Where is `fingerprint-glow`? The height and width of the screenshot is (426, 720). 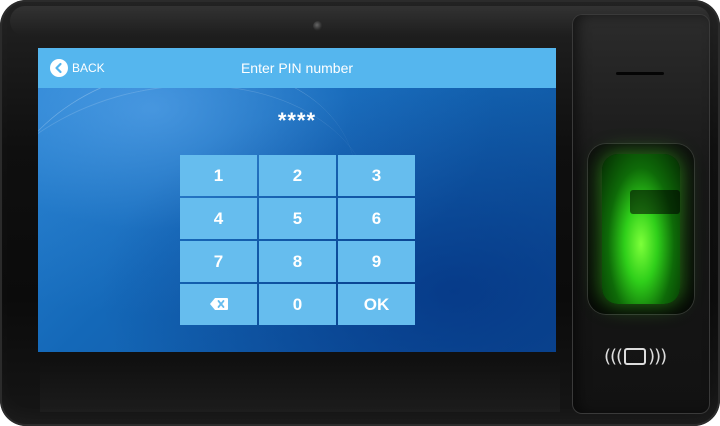
fingerprint-glow is located at coordinates (641, 229).